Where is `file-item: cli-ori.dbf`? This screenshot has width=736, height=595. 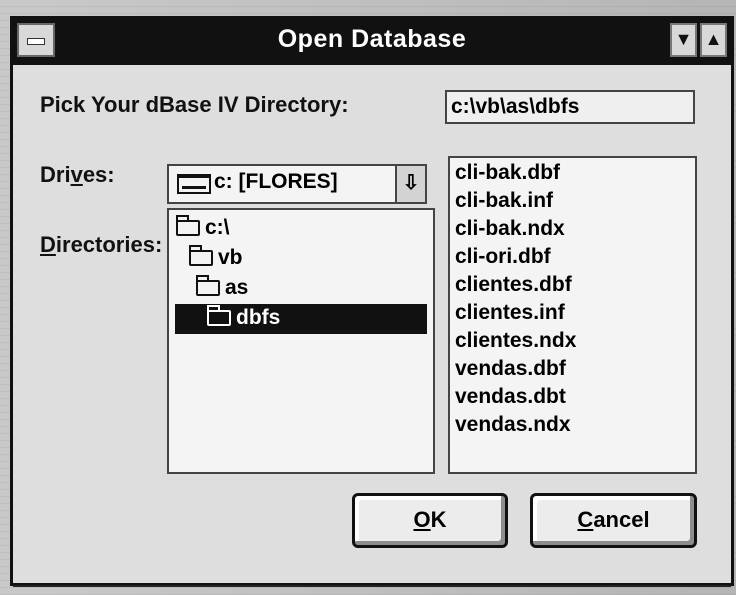
file-item: cli-ori.dbf is located at coordinates (503, 257).